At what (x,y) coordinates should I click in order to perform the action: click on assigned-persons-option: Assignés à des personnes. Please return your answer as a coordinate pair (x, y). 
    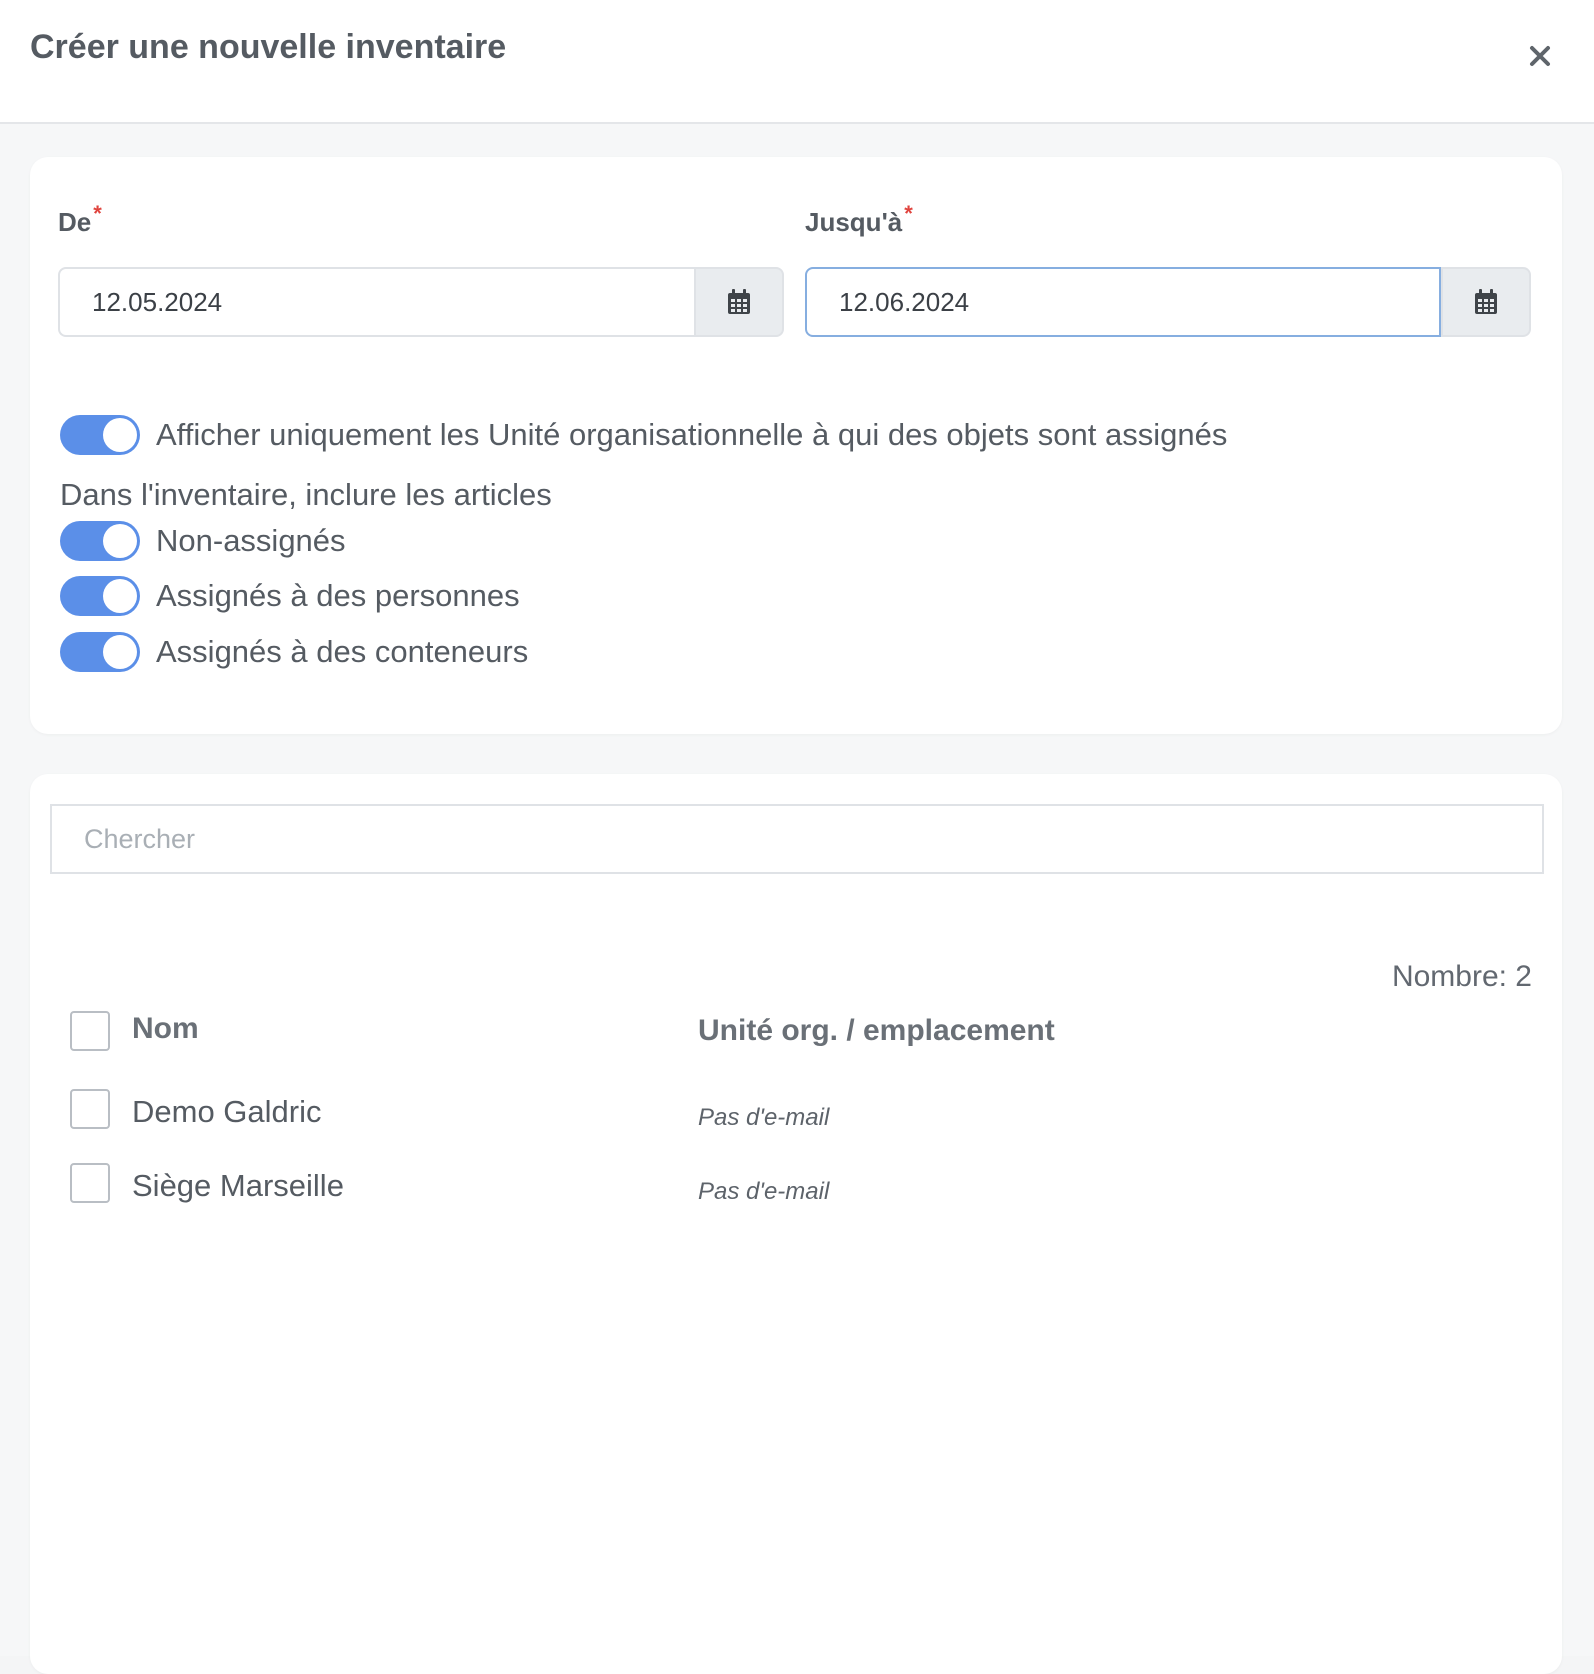
    Looking at the image, I should click on (290, 596).